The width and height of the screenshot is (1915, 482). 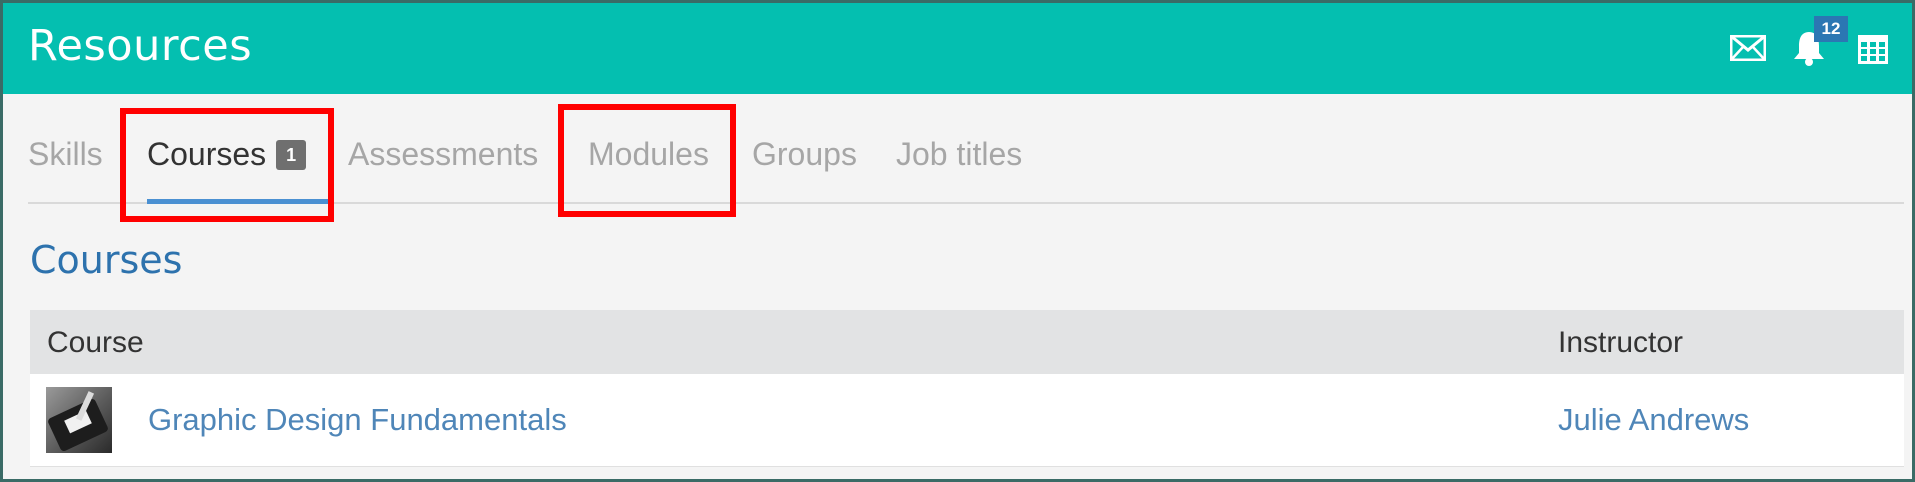 What do you see at coordinates (106, 260) in the screenshot?
I see `section-title: Courses` at bounding box center [106, 260].